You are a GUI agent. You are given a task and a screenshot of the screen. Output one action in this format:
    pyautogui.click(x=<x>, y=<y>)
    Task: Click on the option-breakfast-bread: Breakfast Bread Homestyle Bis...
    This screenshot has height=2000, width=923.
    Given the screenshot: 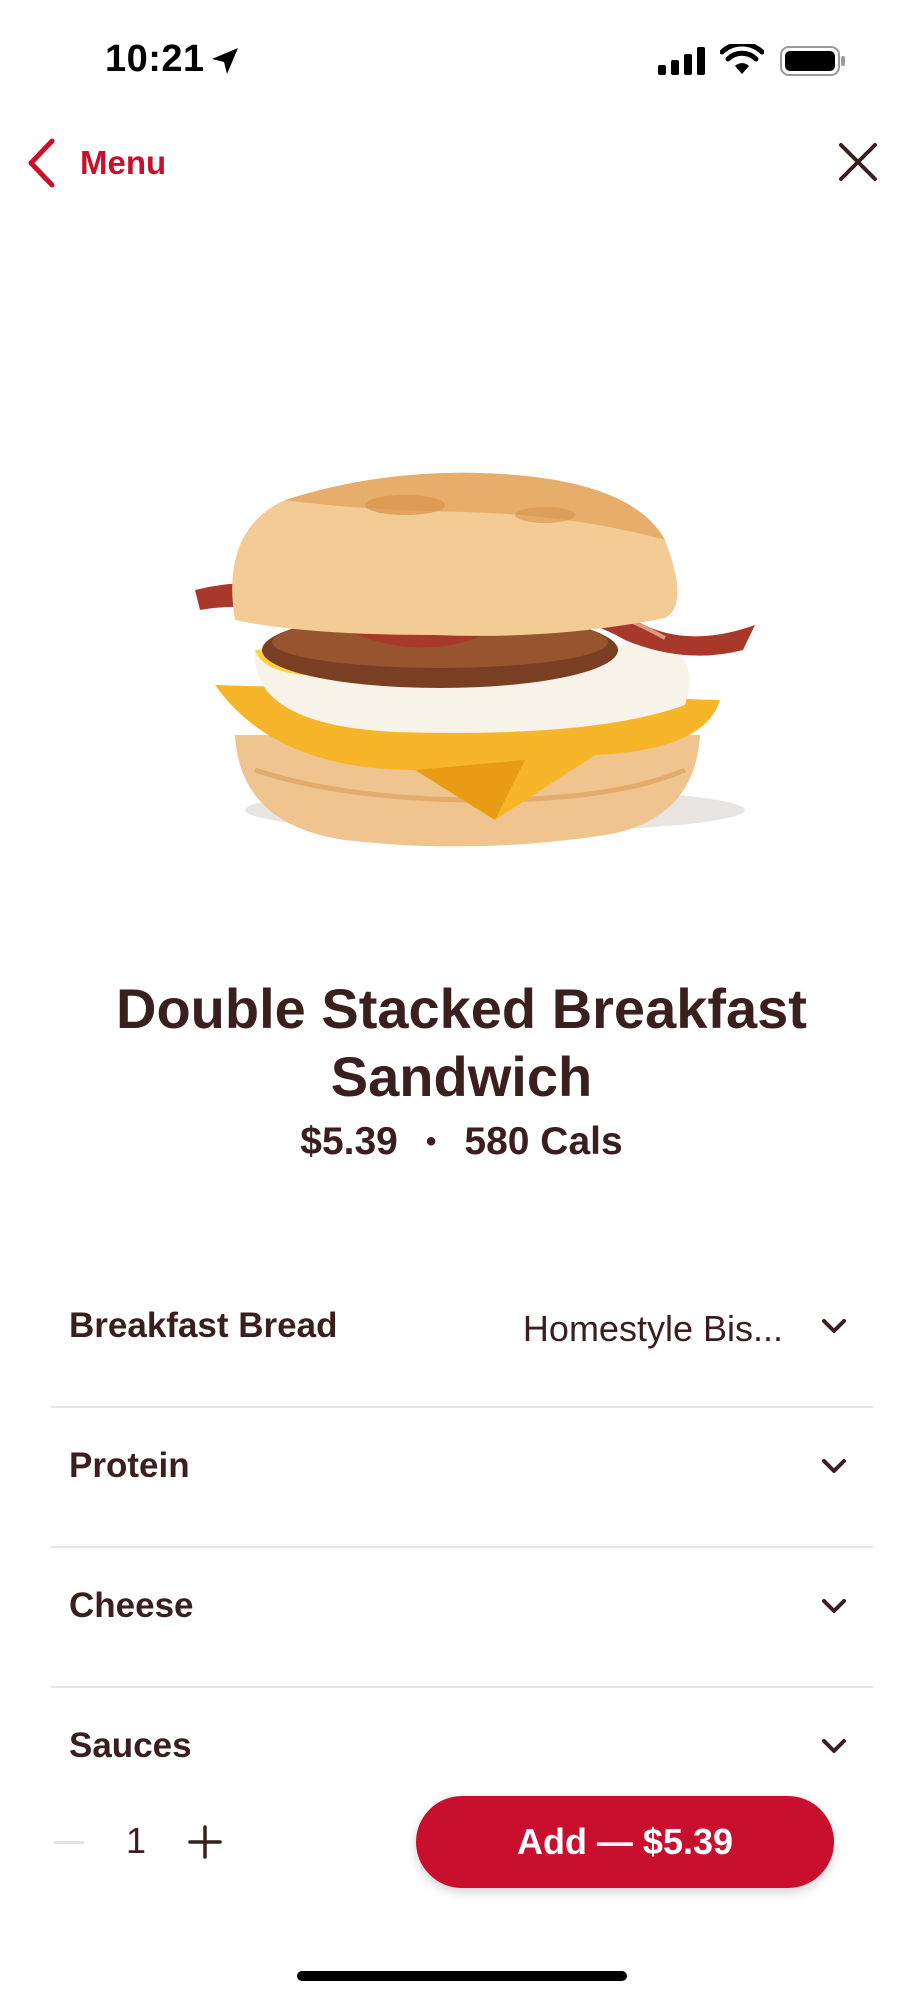 What is the action you would take?
    pyautogui.click(x=462, y=1338)
    